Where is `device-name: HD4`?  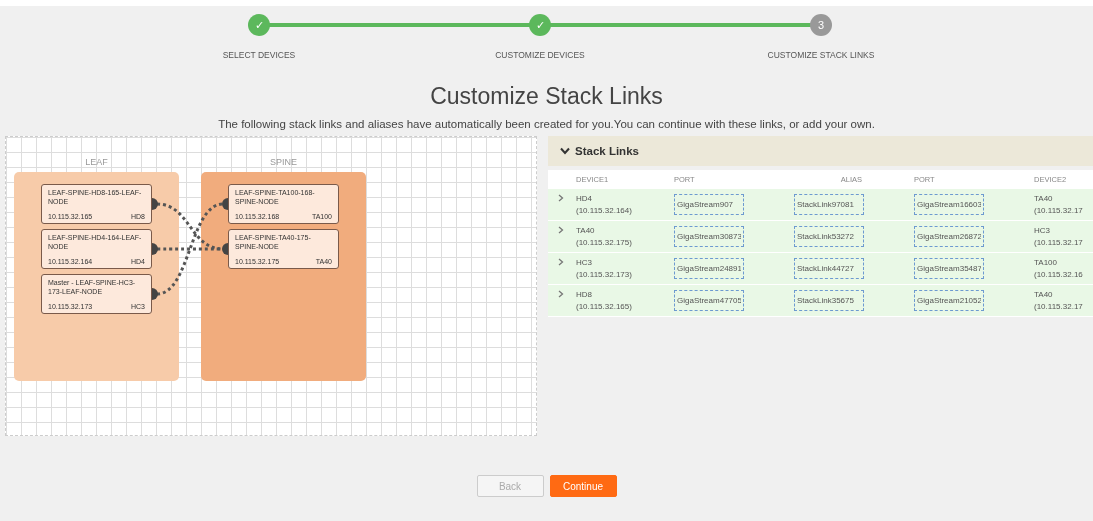 device-name: HD4 is located at coordinates (584, 198).